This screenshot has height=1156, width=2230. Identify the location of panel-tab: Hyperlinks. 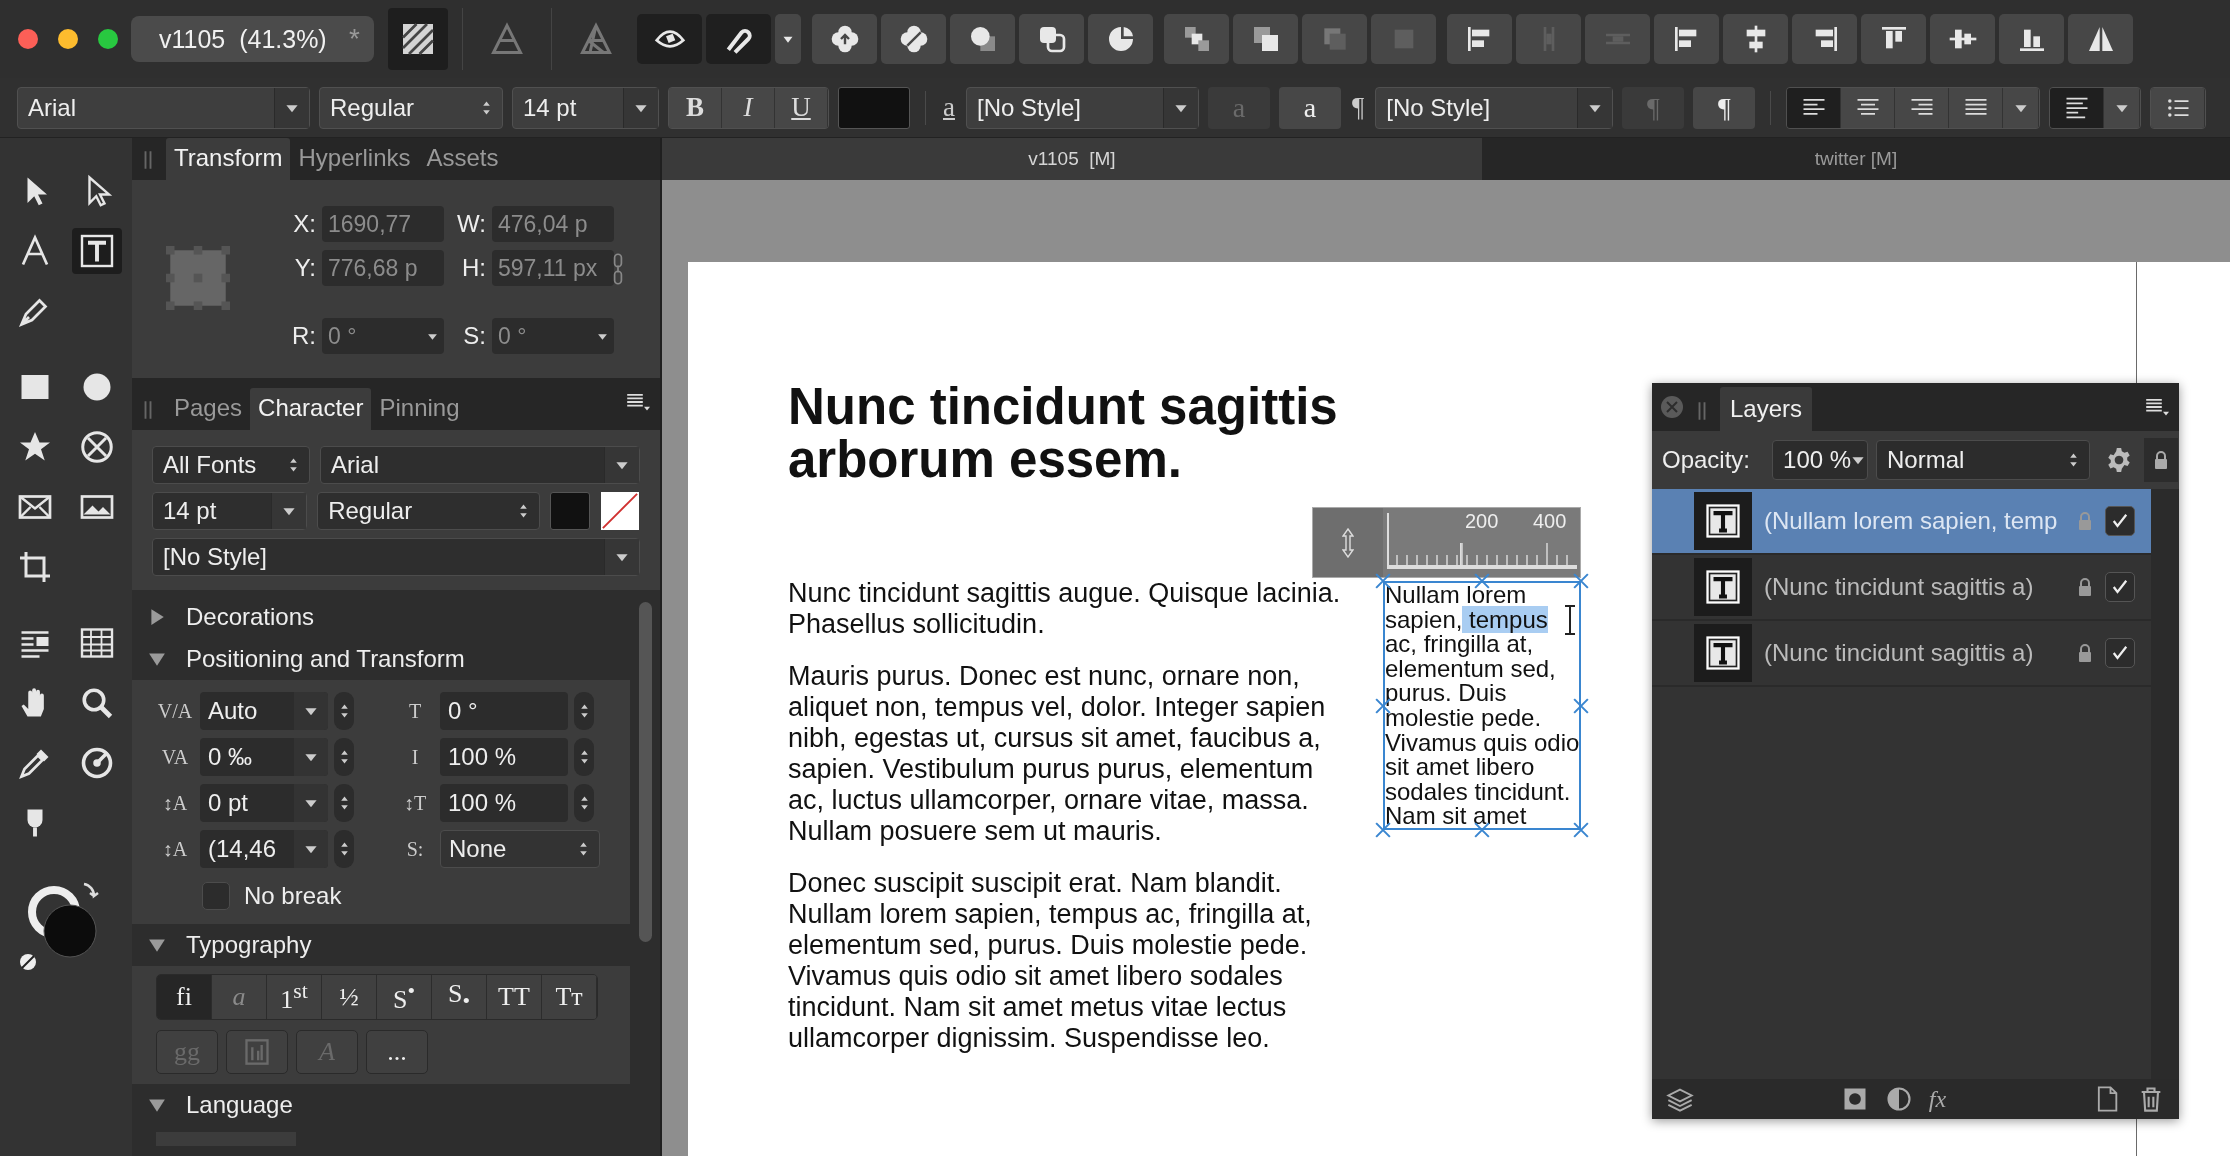
(354, 159).